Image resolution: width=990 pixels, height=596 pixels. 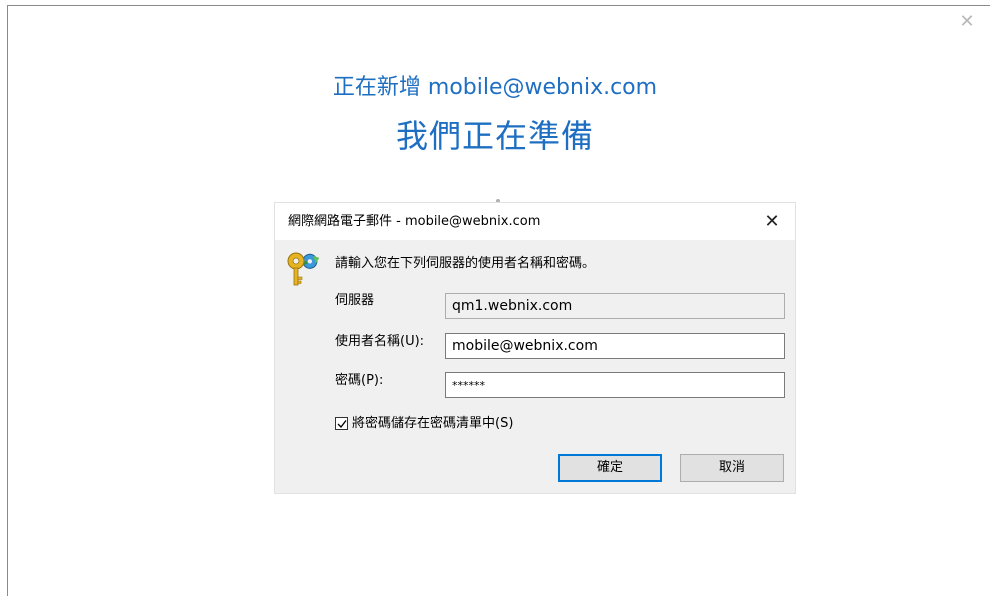 What do you see at coordinates (465, 263) in the screenshot?
I see `instruction-text: 請輸入您在下列伺服器的使用者名稱和密碼。` at bounding box center [465, 263].